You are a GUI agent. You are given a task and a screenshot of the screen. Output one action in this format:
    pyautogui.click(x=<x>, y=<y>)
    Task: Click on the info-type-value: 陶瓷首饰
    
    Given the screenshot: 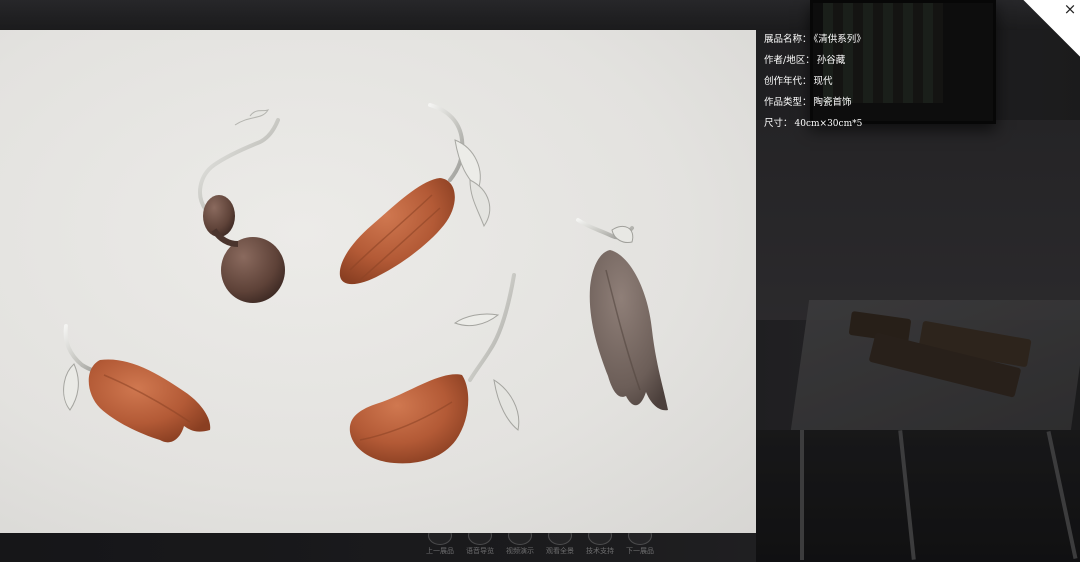 What is the action you would take?
    pyautogui.click(x=832, y=102)
    